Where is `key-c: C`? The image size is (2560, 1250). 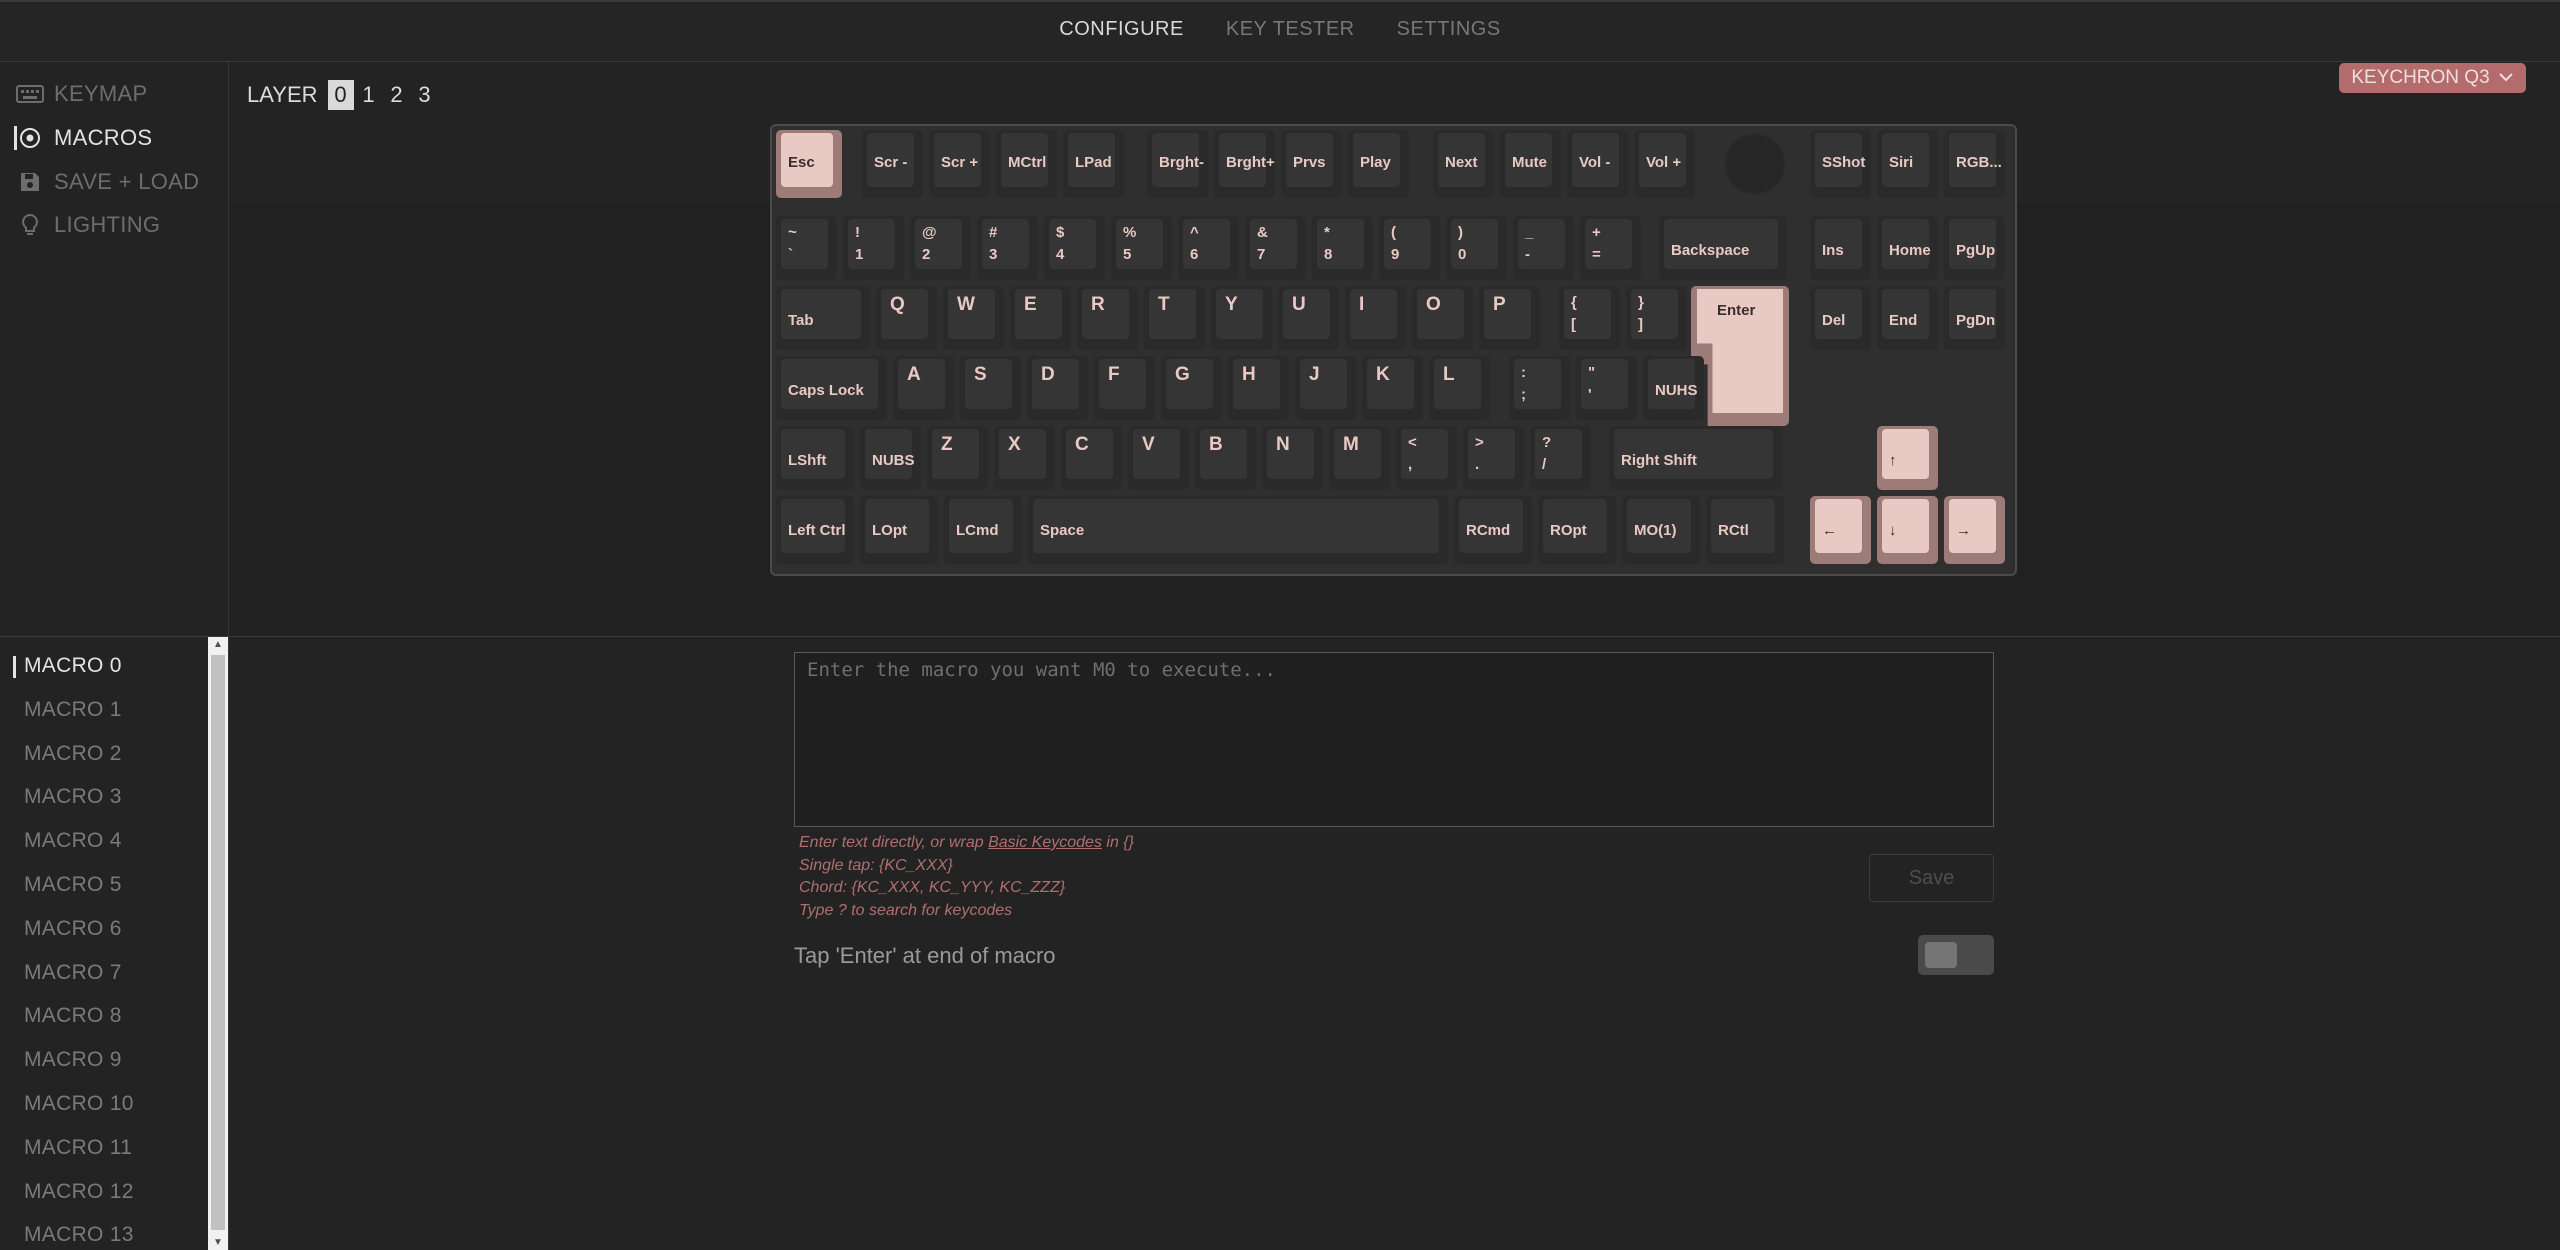 key-c: C is located at coordinates (1091, 458).